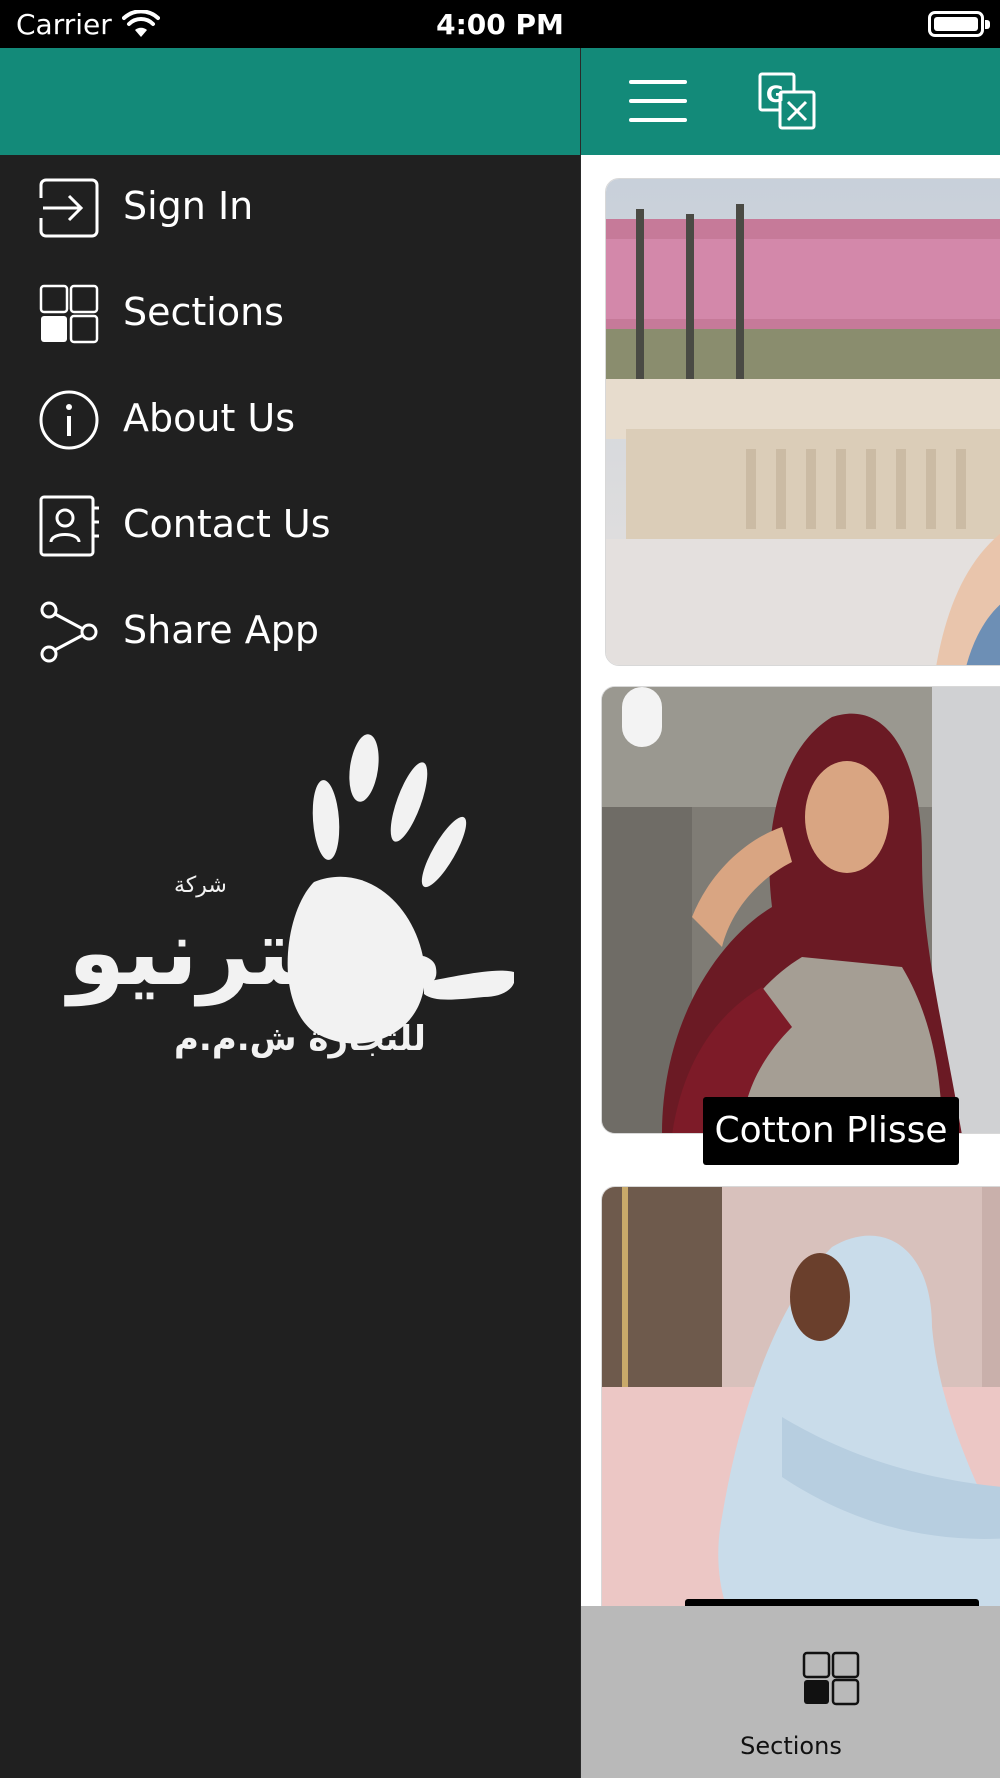 The height and width of the screenshot is (1778, 1000). I want to click on battery-icon, so click(959, 24).